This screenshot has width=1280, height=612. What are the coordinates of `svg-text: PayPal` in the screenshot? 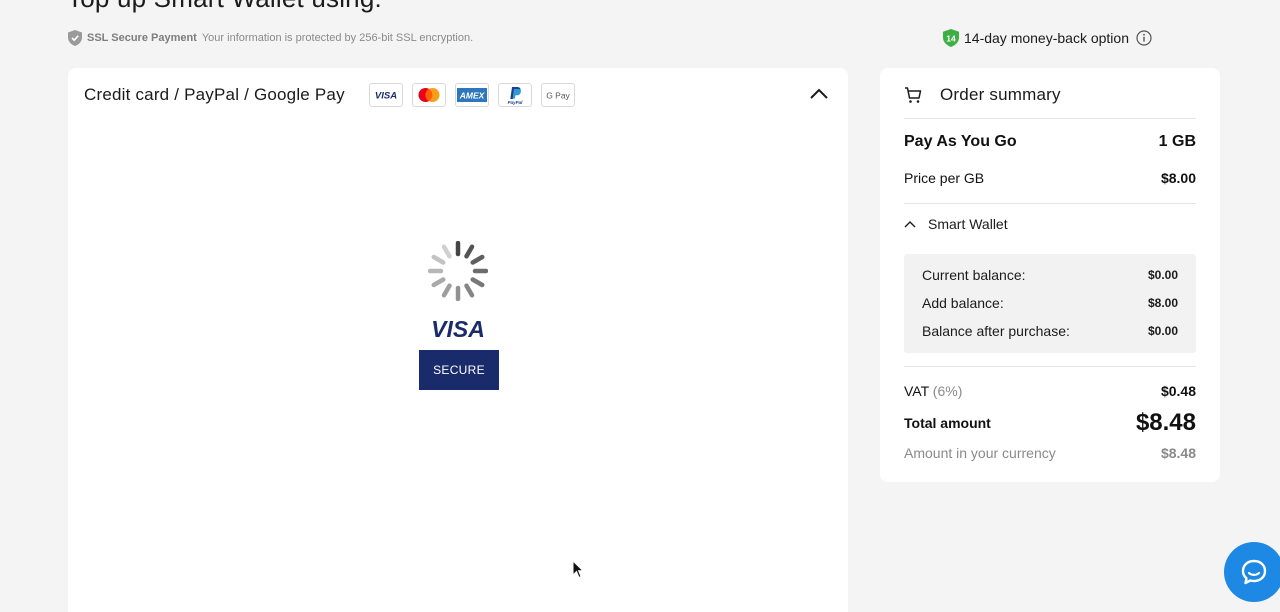 It's located at (515, 102).